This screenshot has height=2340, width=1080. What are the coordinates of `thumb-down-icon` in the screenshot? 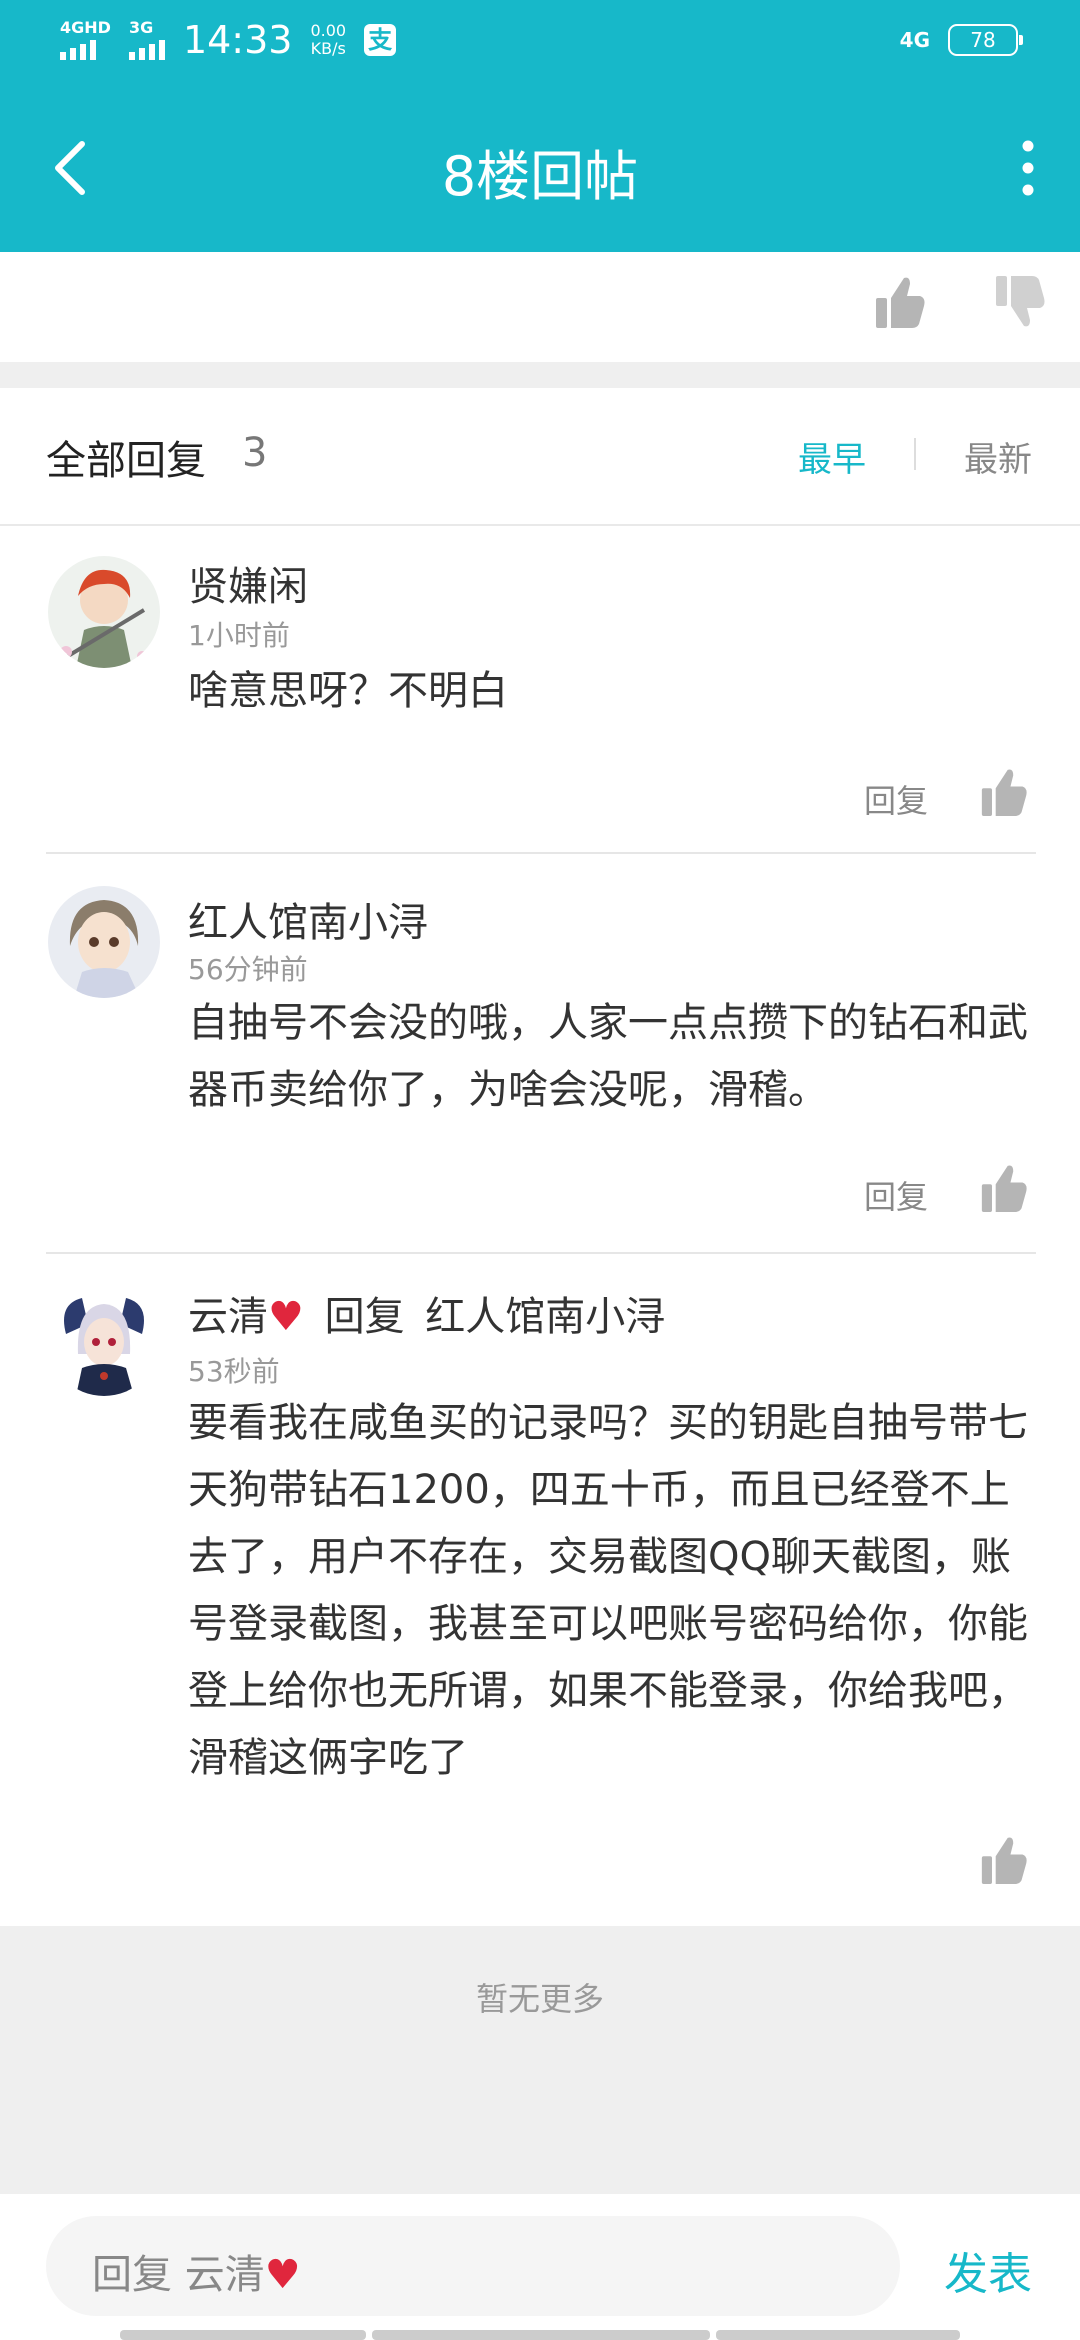 It's located at (1020, 301).